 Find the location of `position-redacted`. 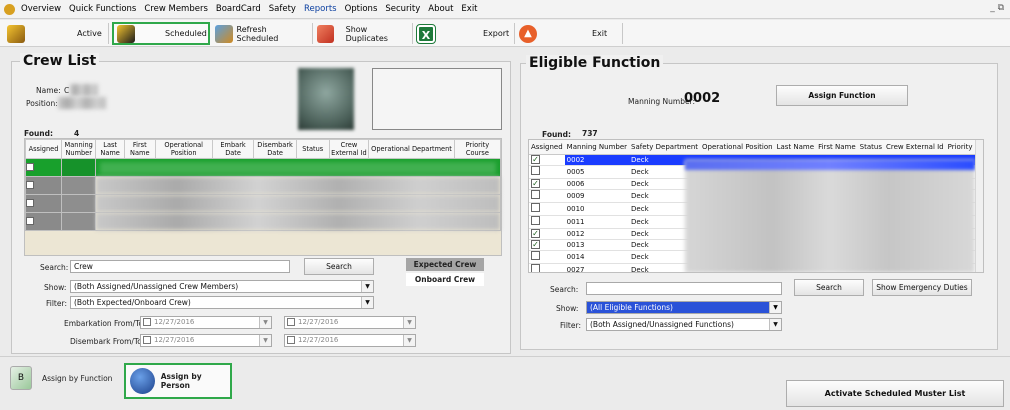

position-redacted is located at coordinates (82, 103).